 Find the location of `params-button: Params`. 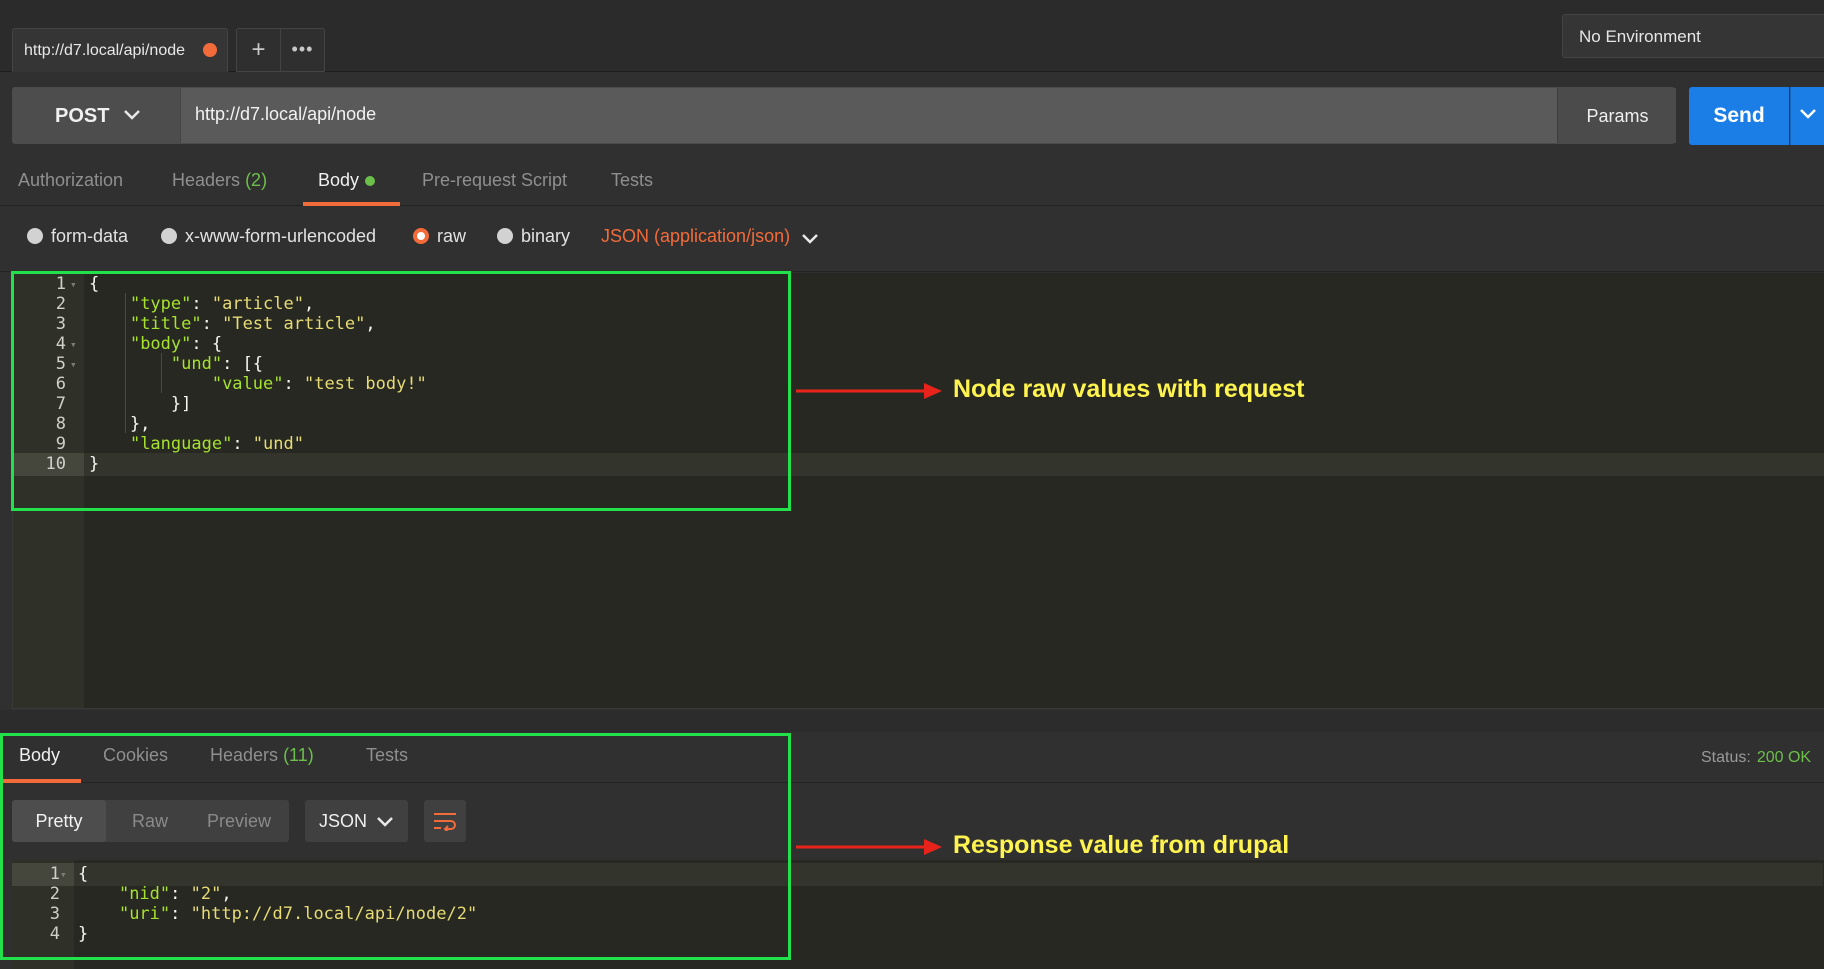

params-button: Params is located at coordinates (1616, 115).